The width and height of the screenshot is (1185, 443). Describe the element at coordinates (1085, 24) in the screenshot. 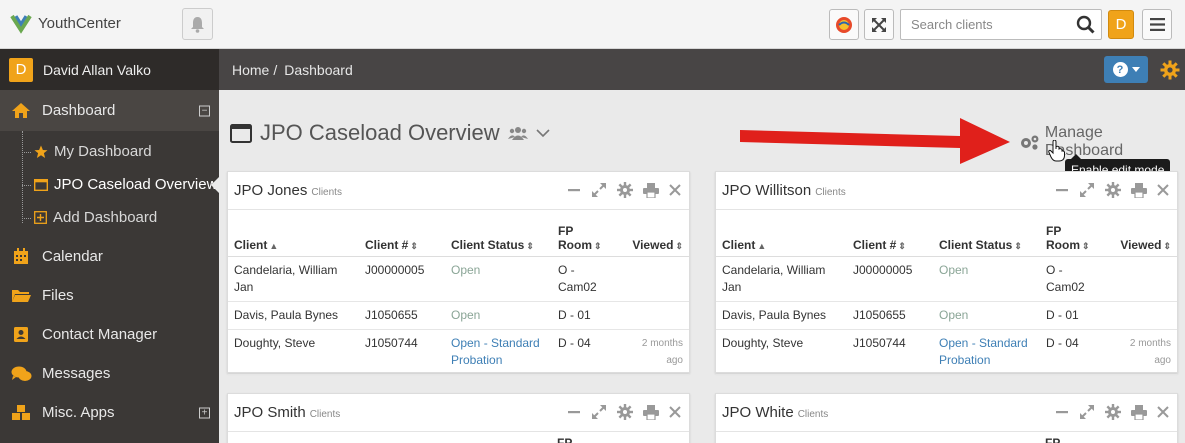

I see `search-icon` at that location.